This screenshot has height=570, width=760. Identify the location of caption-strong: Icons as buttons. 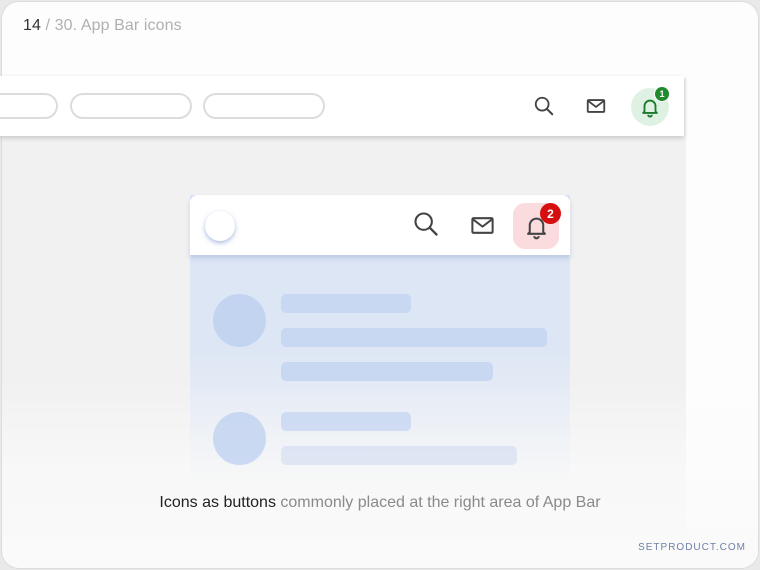
(217, 502).